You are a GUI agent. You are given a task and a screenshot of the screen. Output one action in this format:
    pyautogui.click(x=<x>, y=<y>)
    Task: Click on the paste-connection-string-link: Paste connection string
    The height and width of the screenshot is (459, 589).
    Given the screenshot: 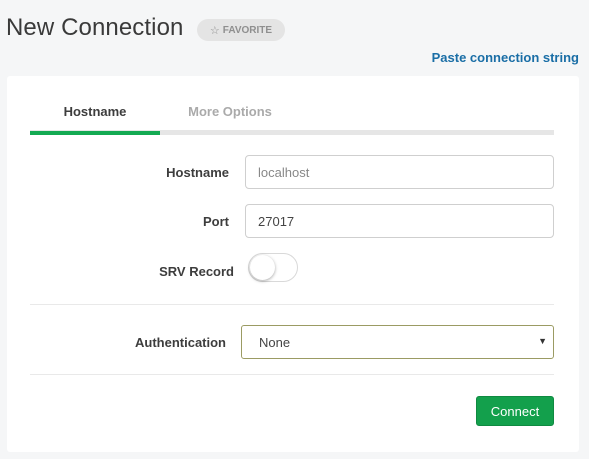 What is the action you would take?
    pyautogui.click(x=505, y=57)
    